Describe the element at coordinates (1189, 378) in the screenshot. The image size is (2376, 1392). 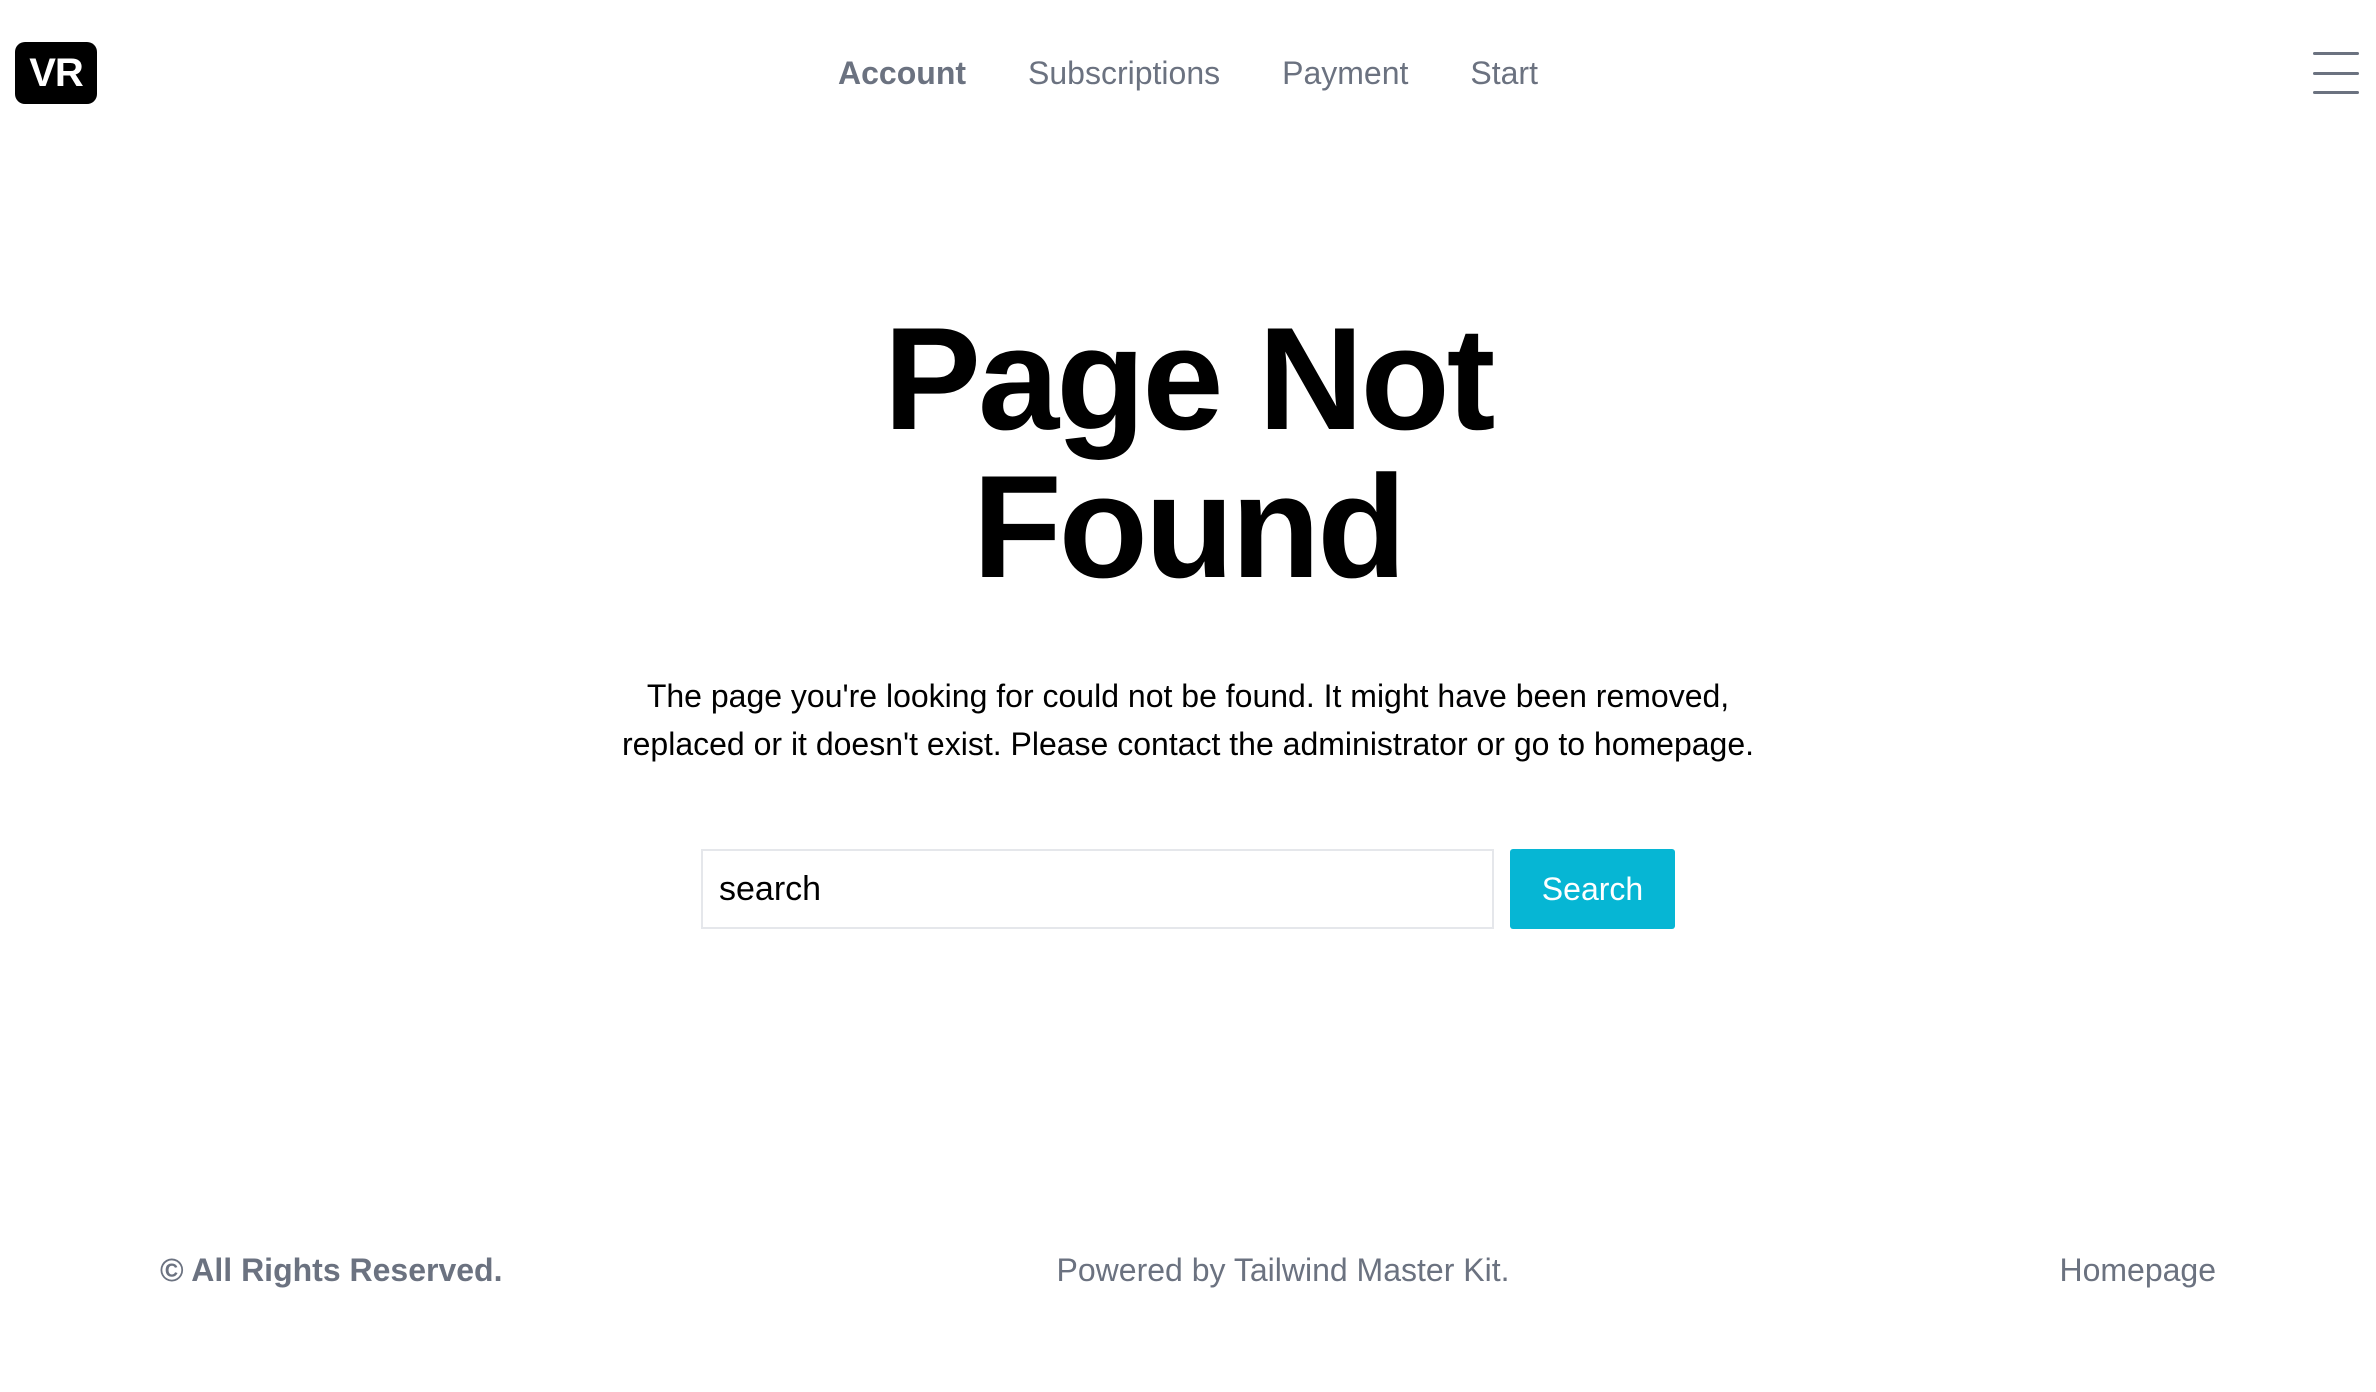
I see `page-title-line1: Page Not` at that location.